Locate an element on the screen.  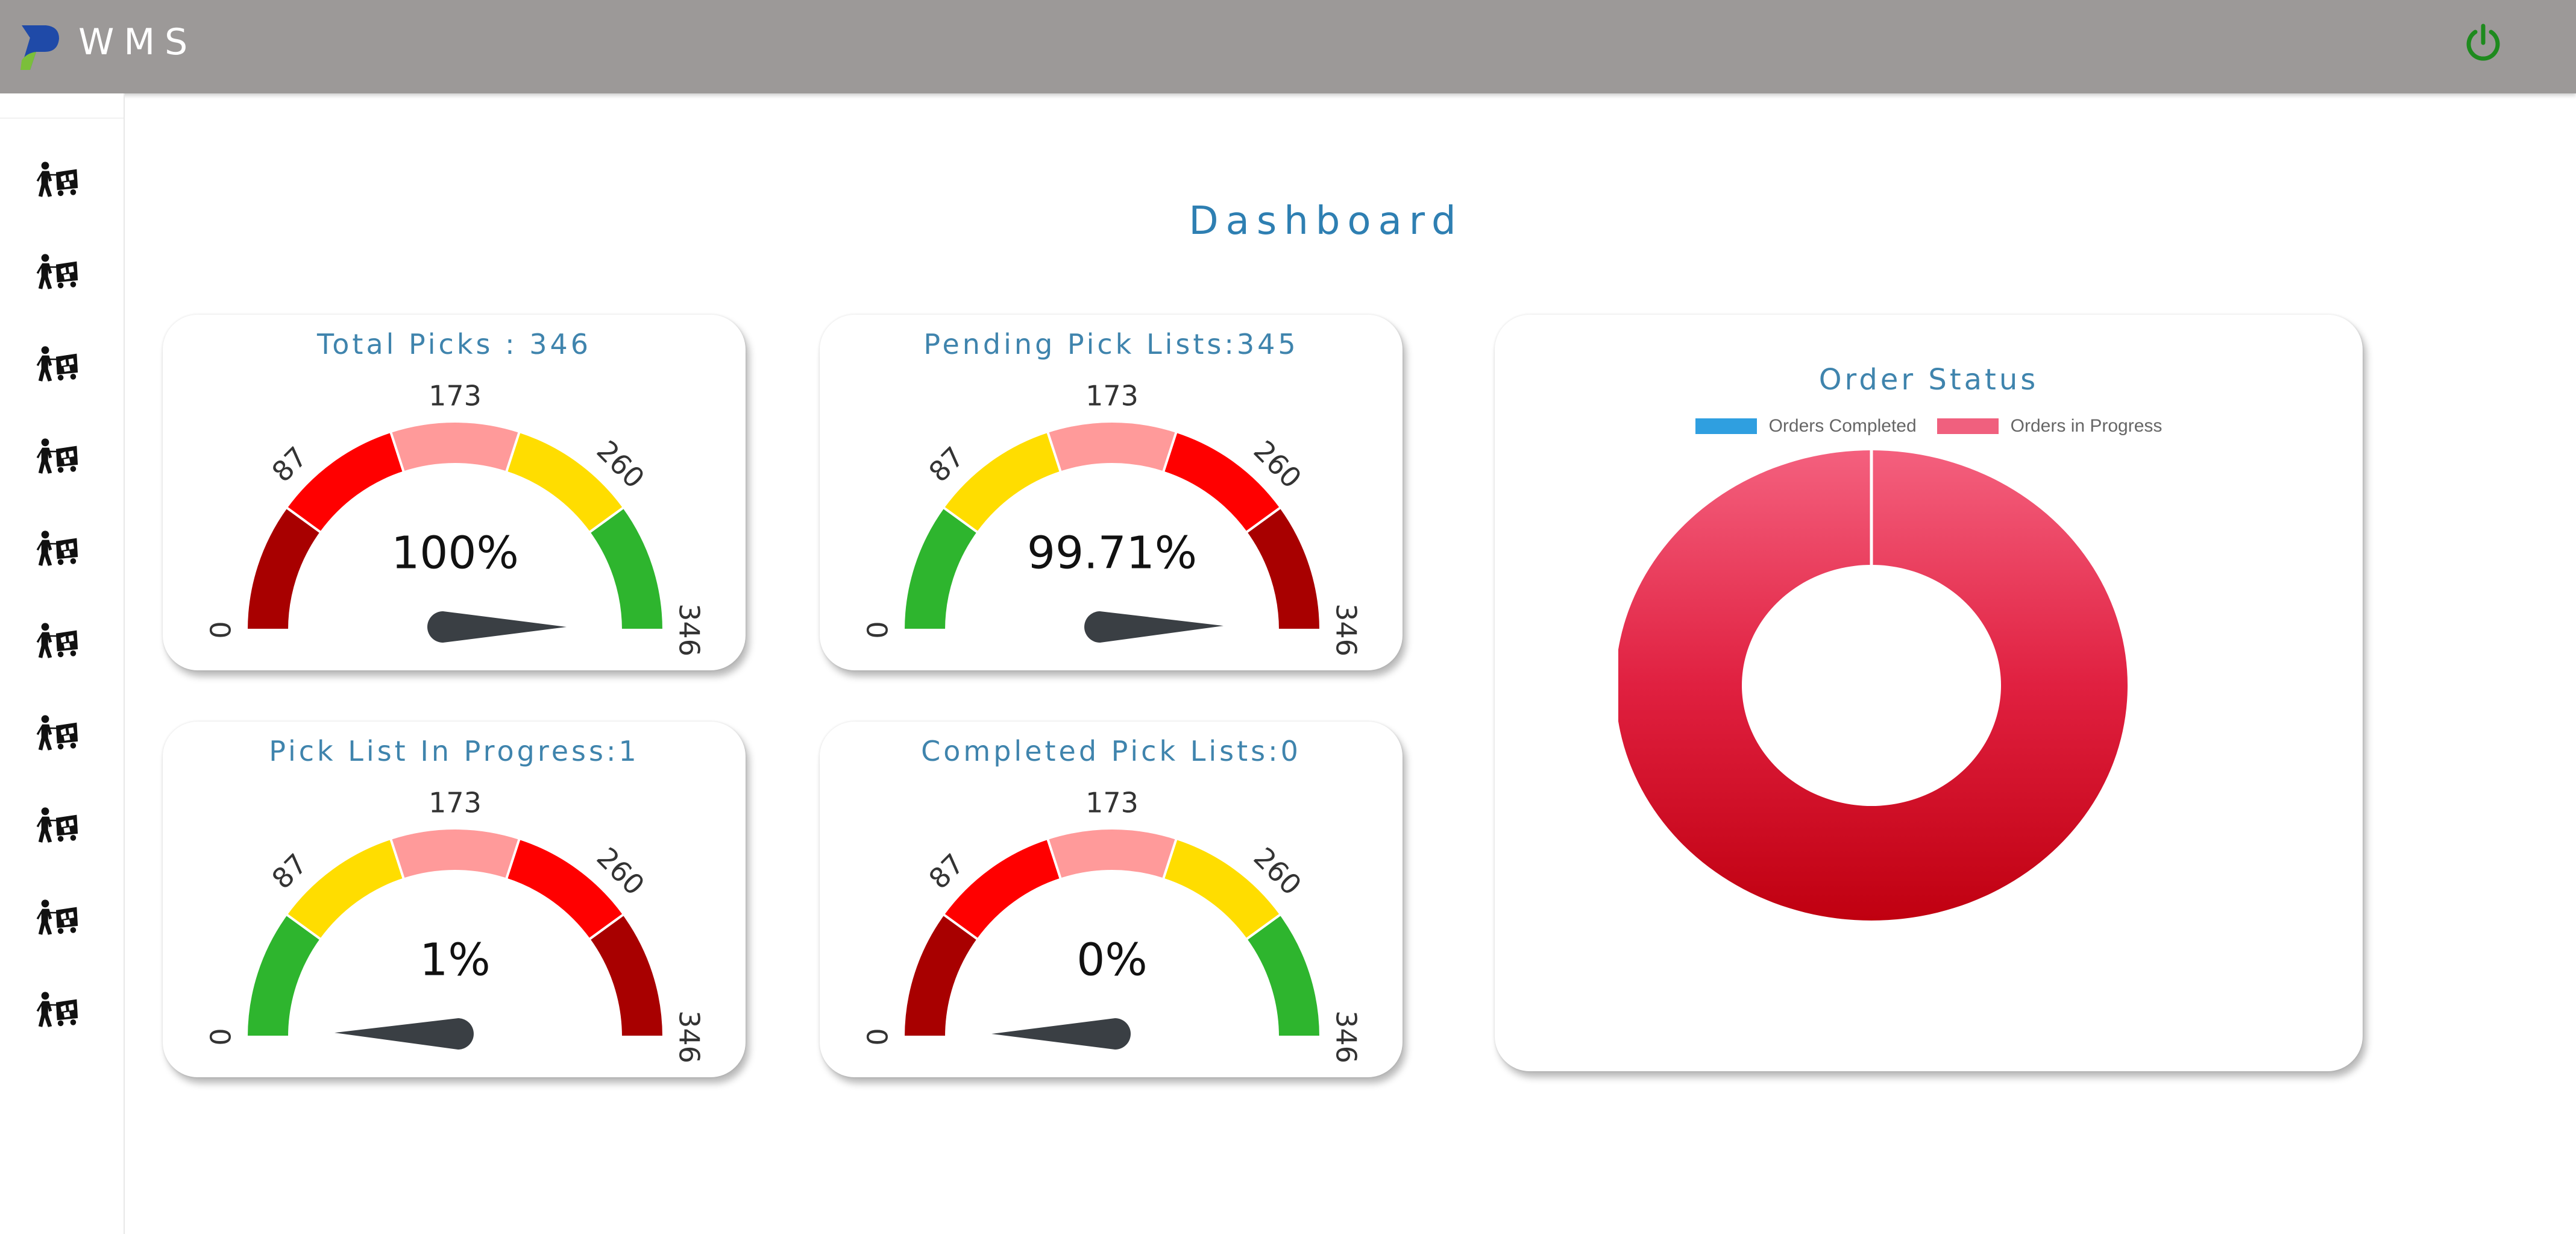
order-status-title: Order Status is located at coordinates (1928, 380).